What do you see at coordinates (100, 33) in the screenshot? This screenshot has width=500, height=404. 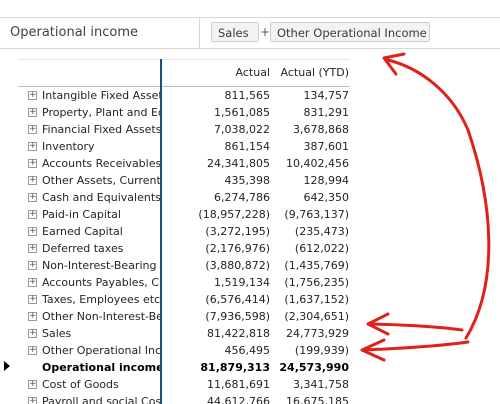 I see `measure-name-field: Operational income` at bounding box center [100, 33].